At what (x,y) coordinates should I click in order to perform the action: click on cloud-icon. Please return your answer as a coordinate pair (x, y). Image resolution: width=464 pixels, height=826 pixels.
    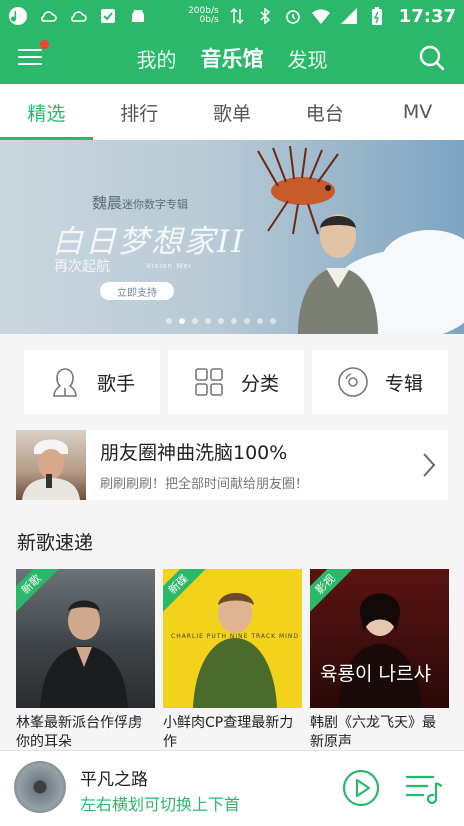
    Looking at the image, I should click on (48, 16).